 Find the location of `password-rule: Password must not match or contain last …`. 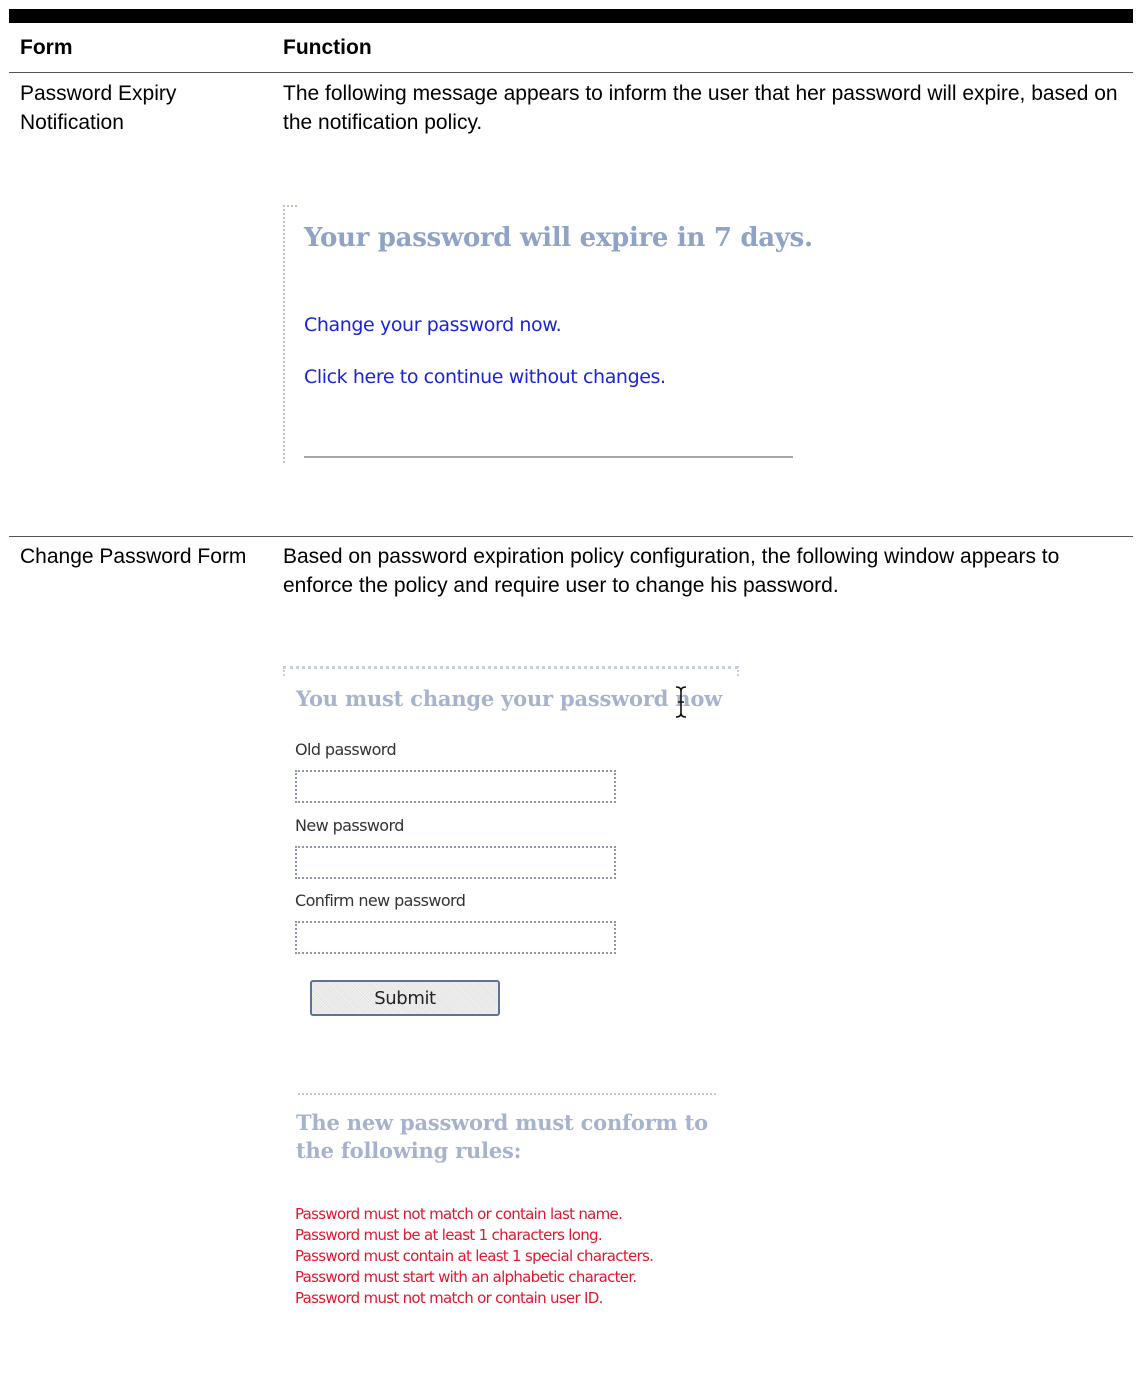

password-rule: Password must not match or contain last … is located at coordinates (459, 1214).